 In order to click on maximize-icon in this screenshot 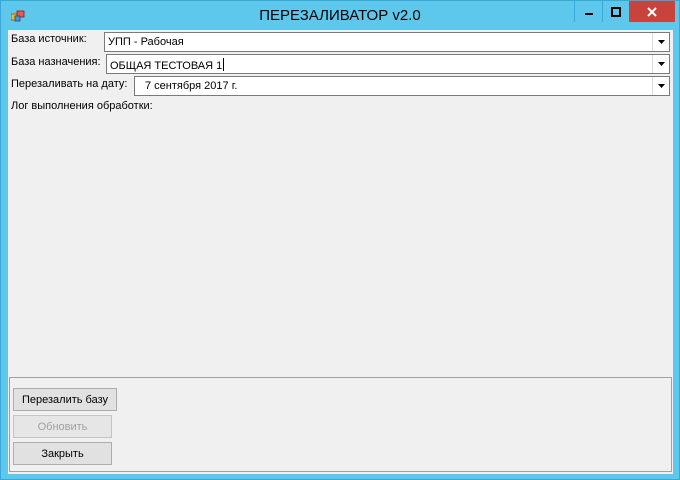, I will do `click(616, 11)`.